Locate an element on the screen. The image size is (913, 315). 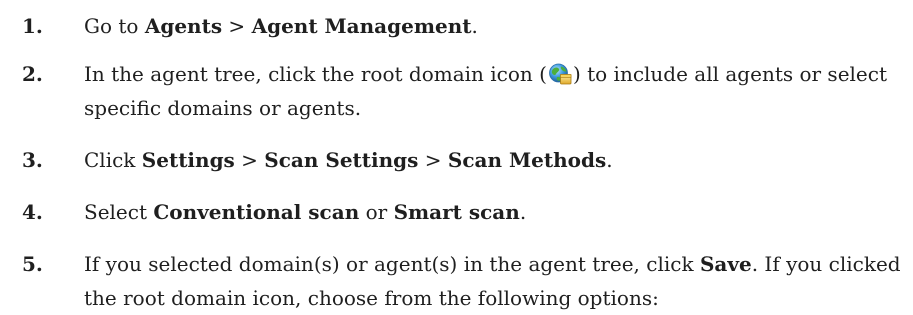
text-run: Select is located at coordinates (119, 212).